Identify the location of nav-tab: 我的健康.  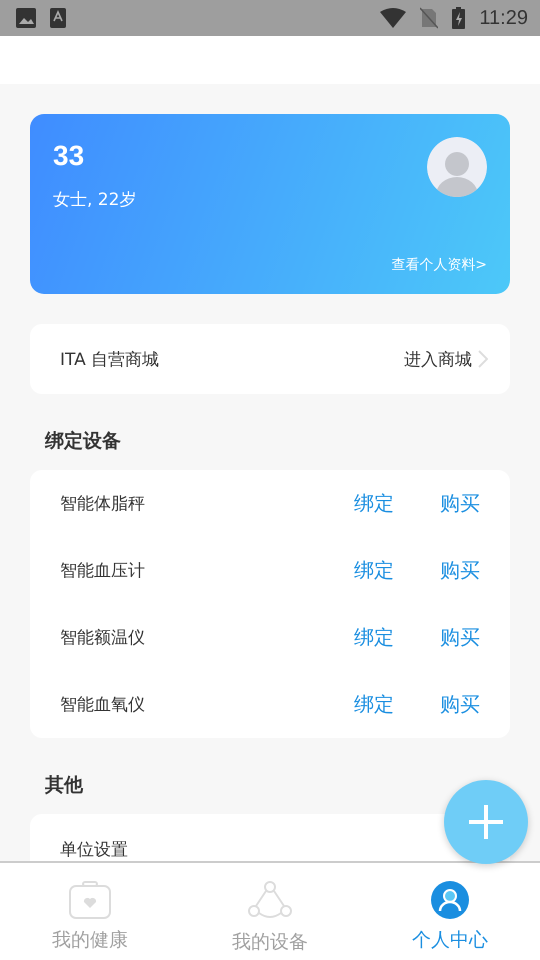
(90, 911).